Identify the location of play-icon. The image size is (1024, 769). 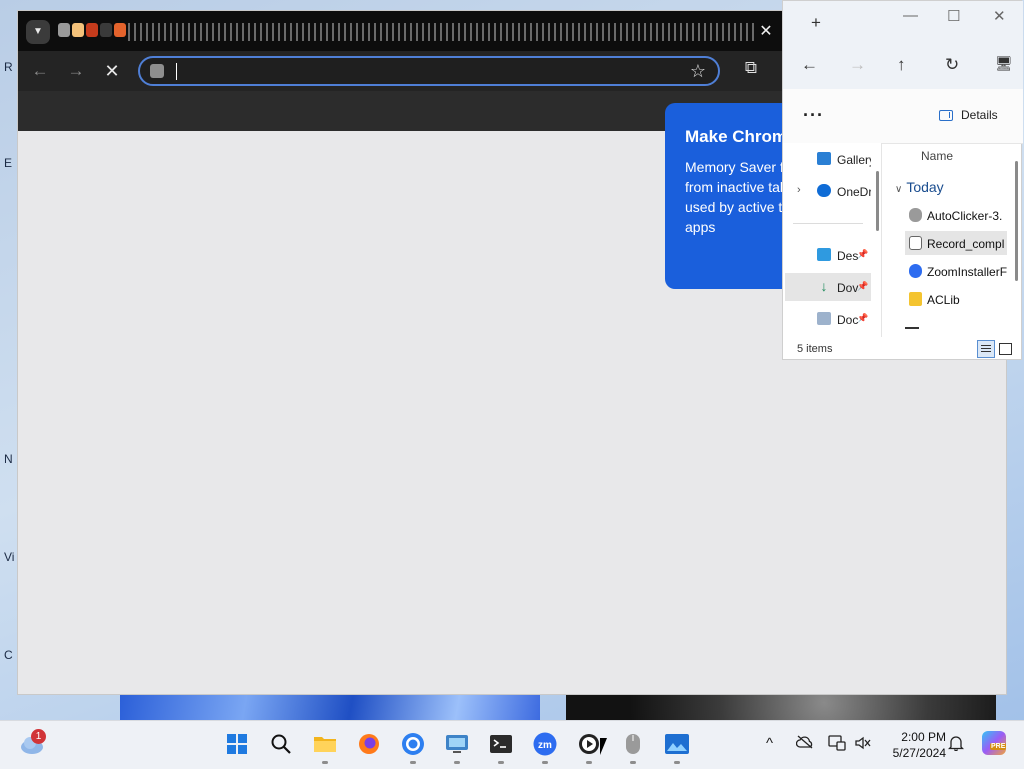
(589, 744).